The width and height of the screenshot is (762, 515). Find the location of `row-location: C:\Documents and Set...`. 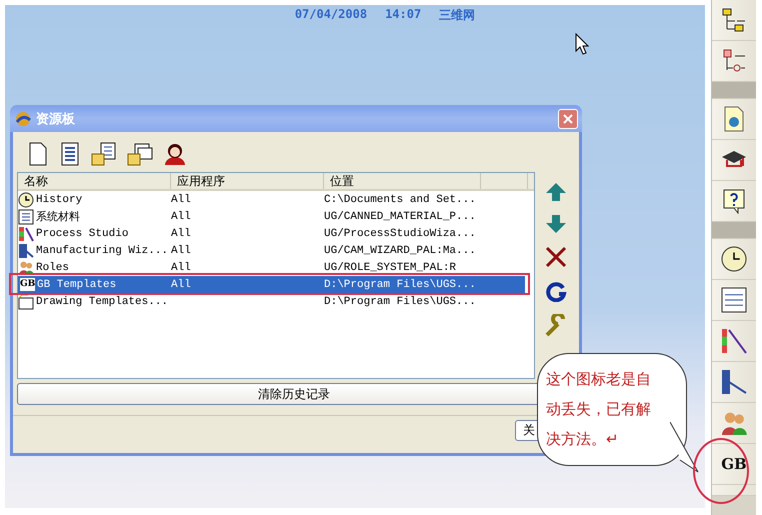

row-location: C:\Documents and Set... is located at coordinates (400, 200).